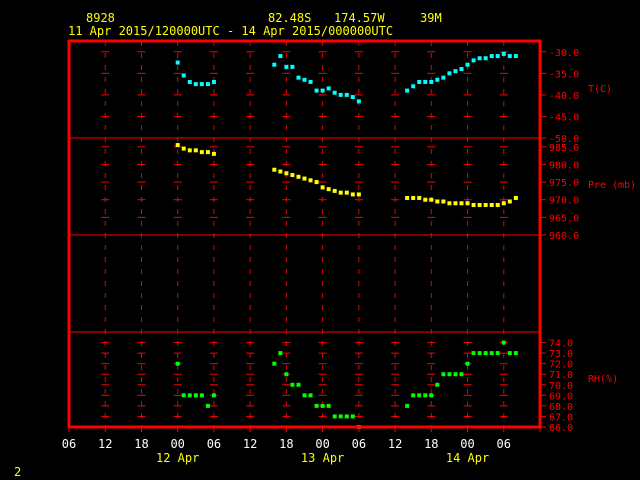 The image size is (640, 480). Describe the element at coordinates (359, 18) in the screenshot. I see `station-longitude: 174.57W` at that location.